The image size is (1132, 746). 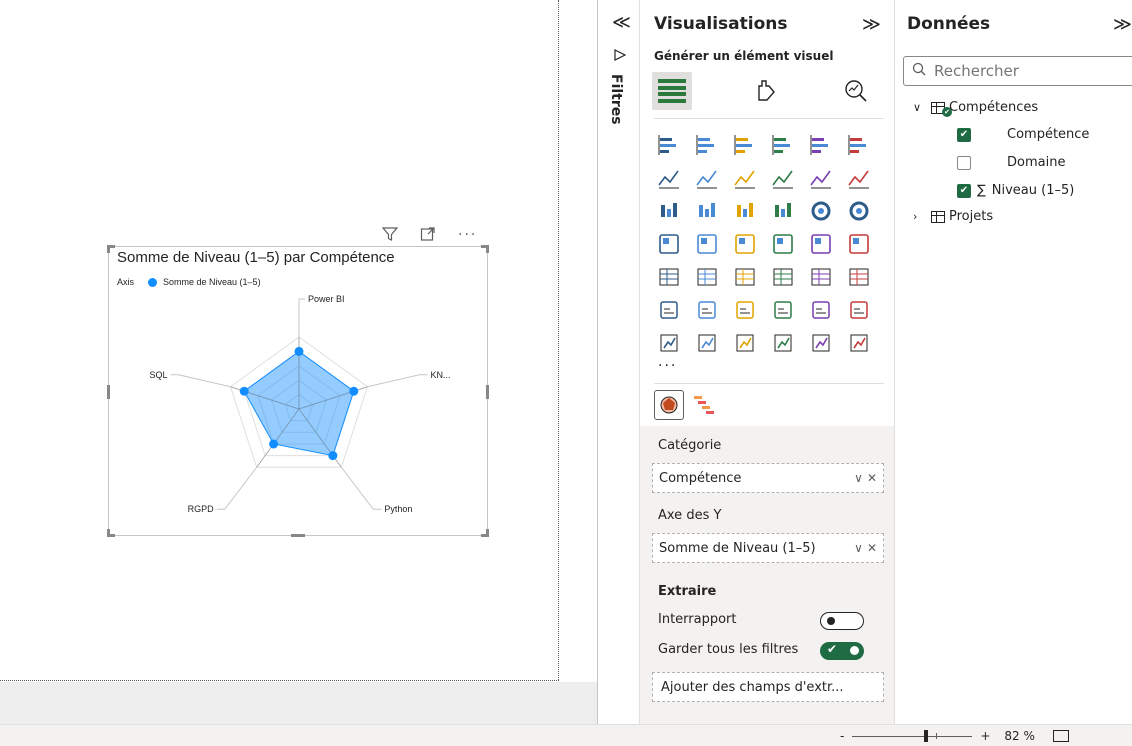 I want to click on map-icon, so click(x=707, y=244).